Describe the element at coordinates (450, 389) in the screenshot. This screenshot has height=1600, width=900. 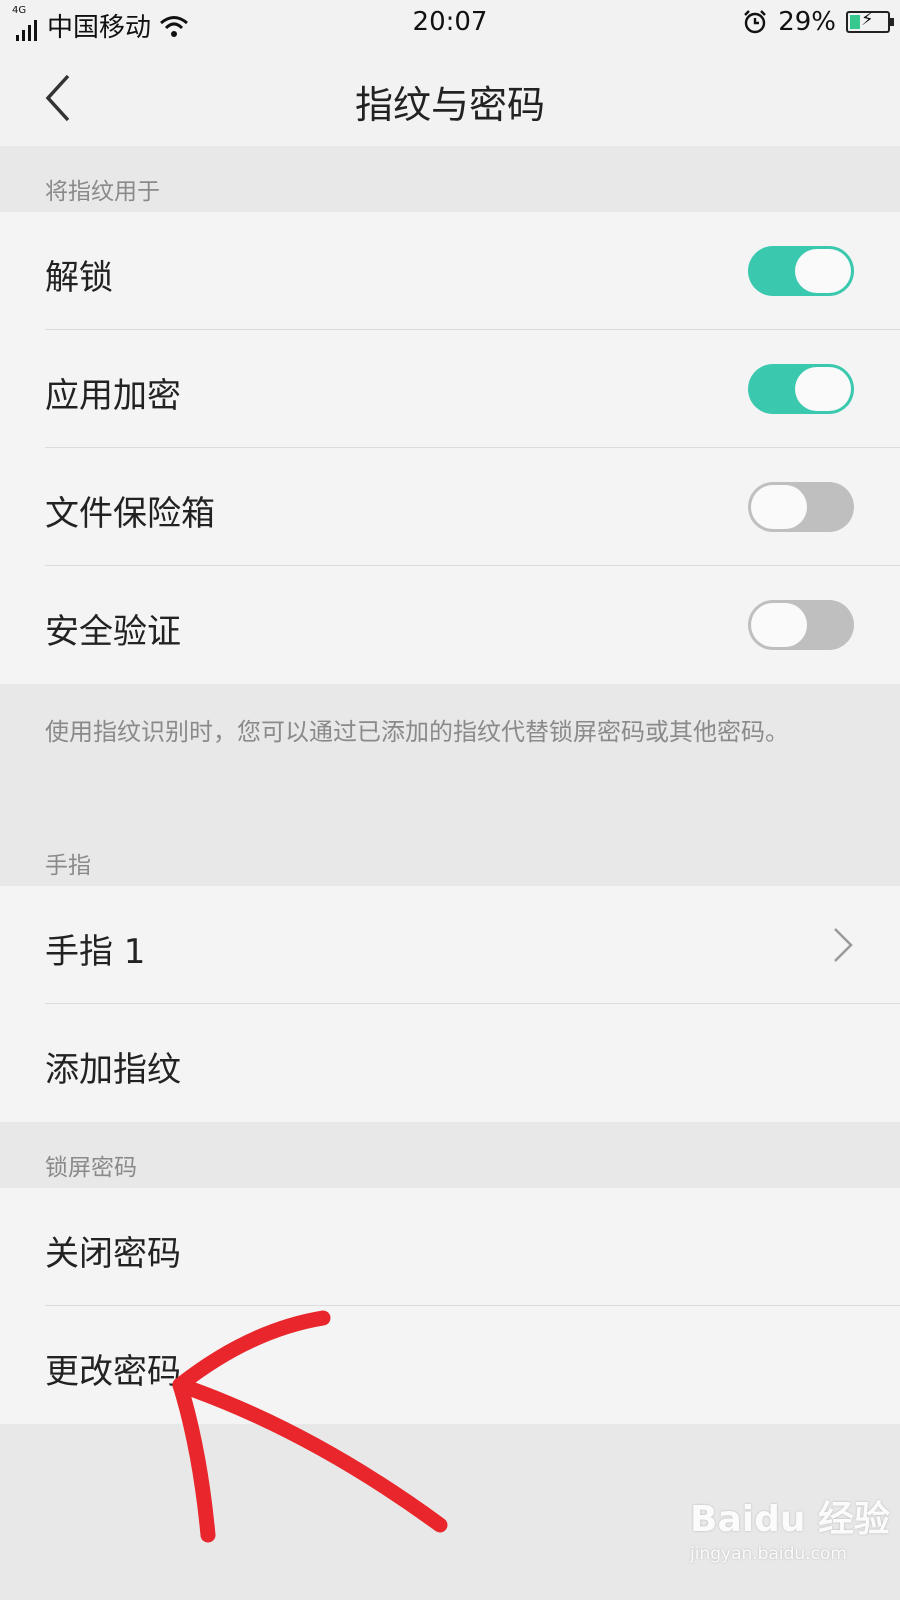
I see `setting-row-app-encryption: 应用加密` at that location.